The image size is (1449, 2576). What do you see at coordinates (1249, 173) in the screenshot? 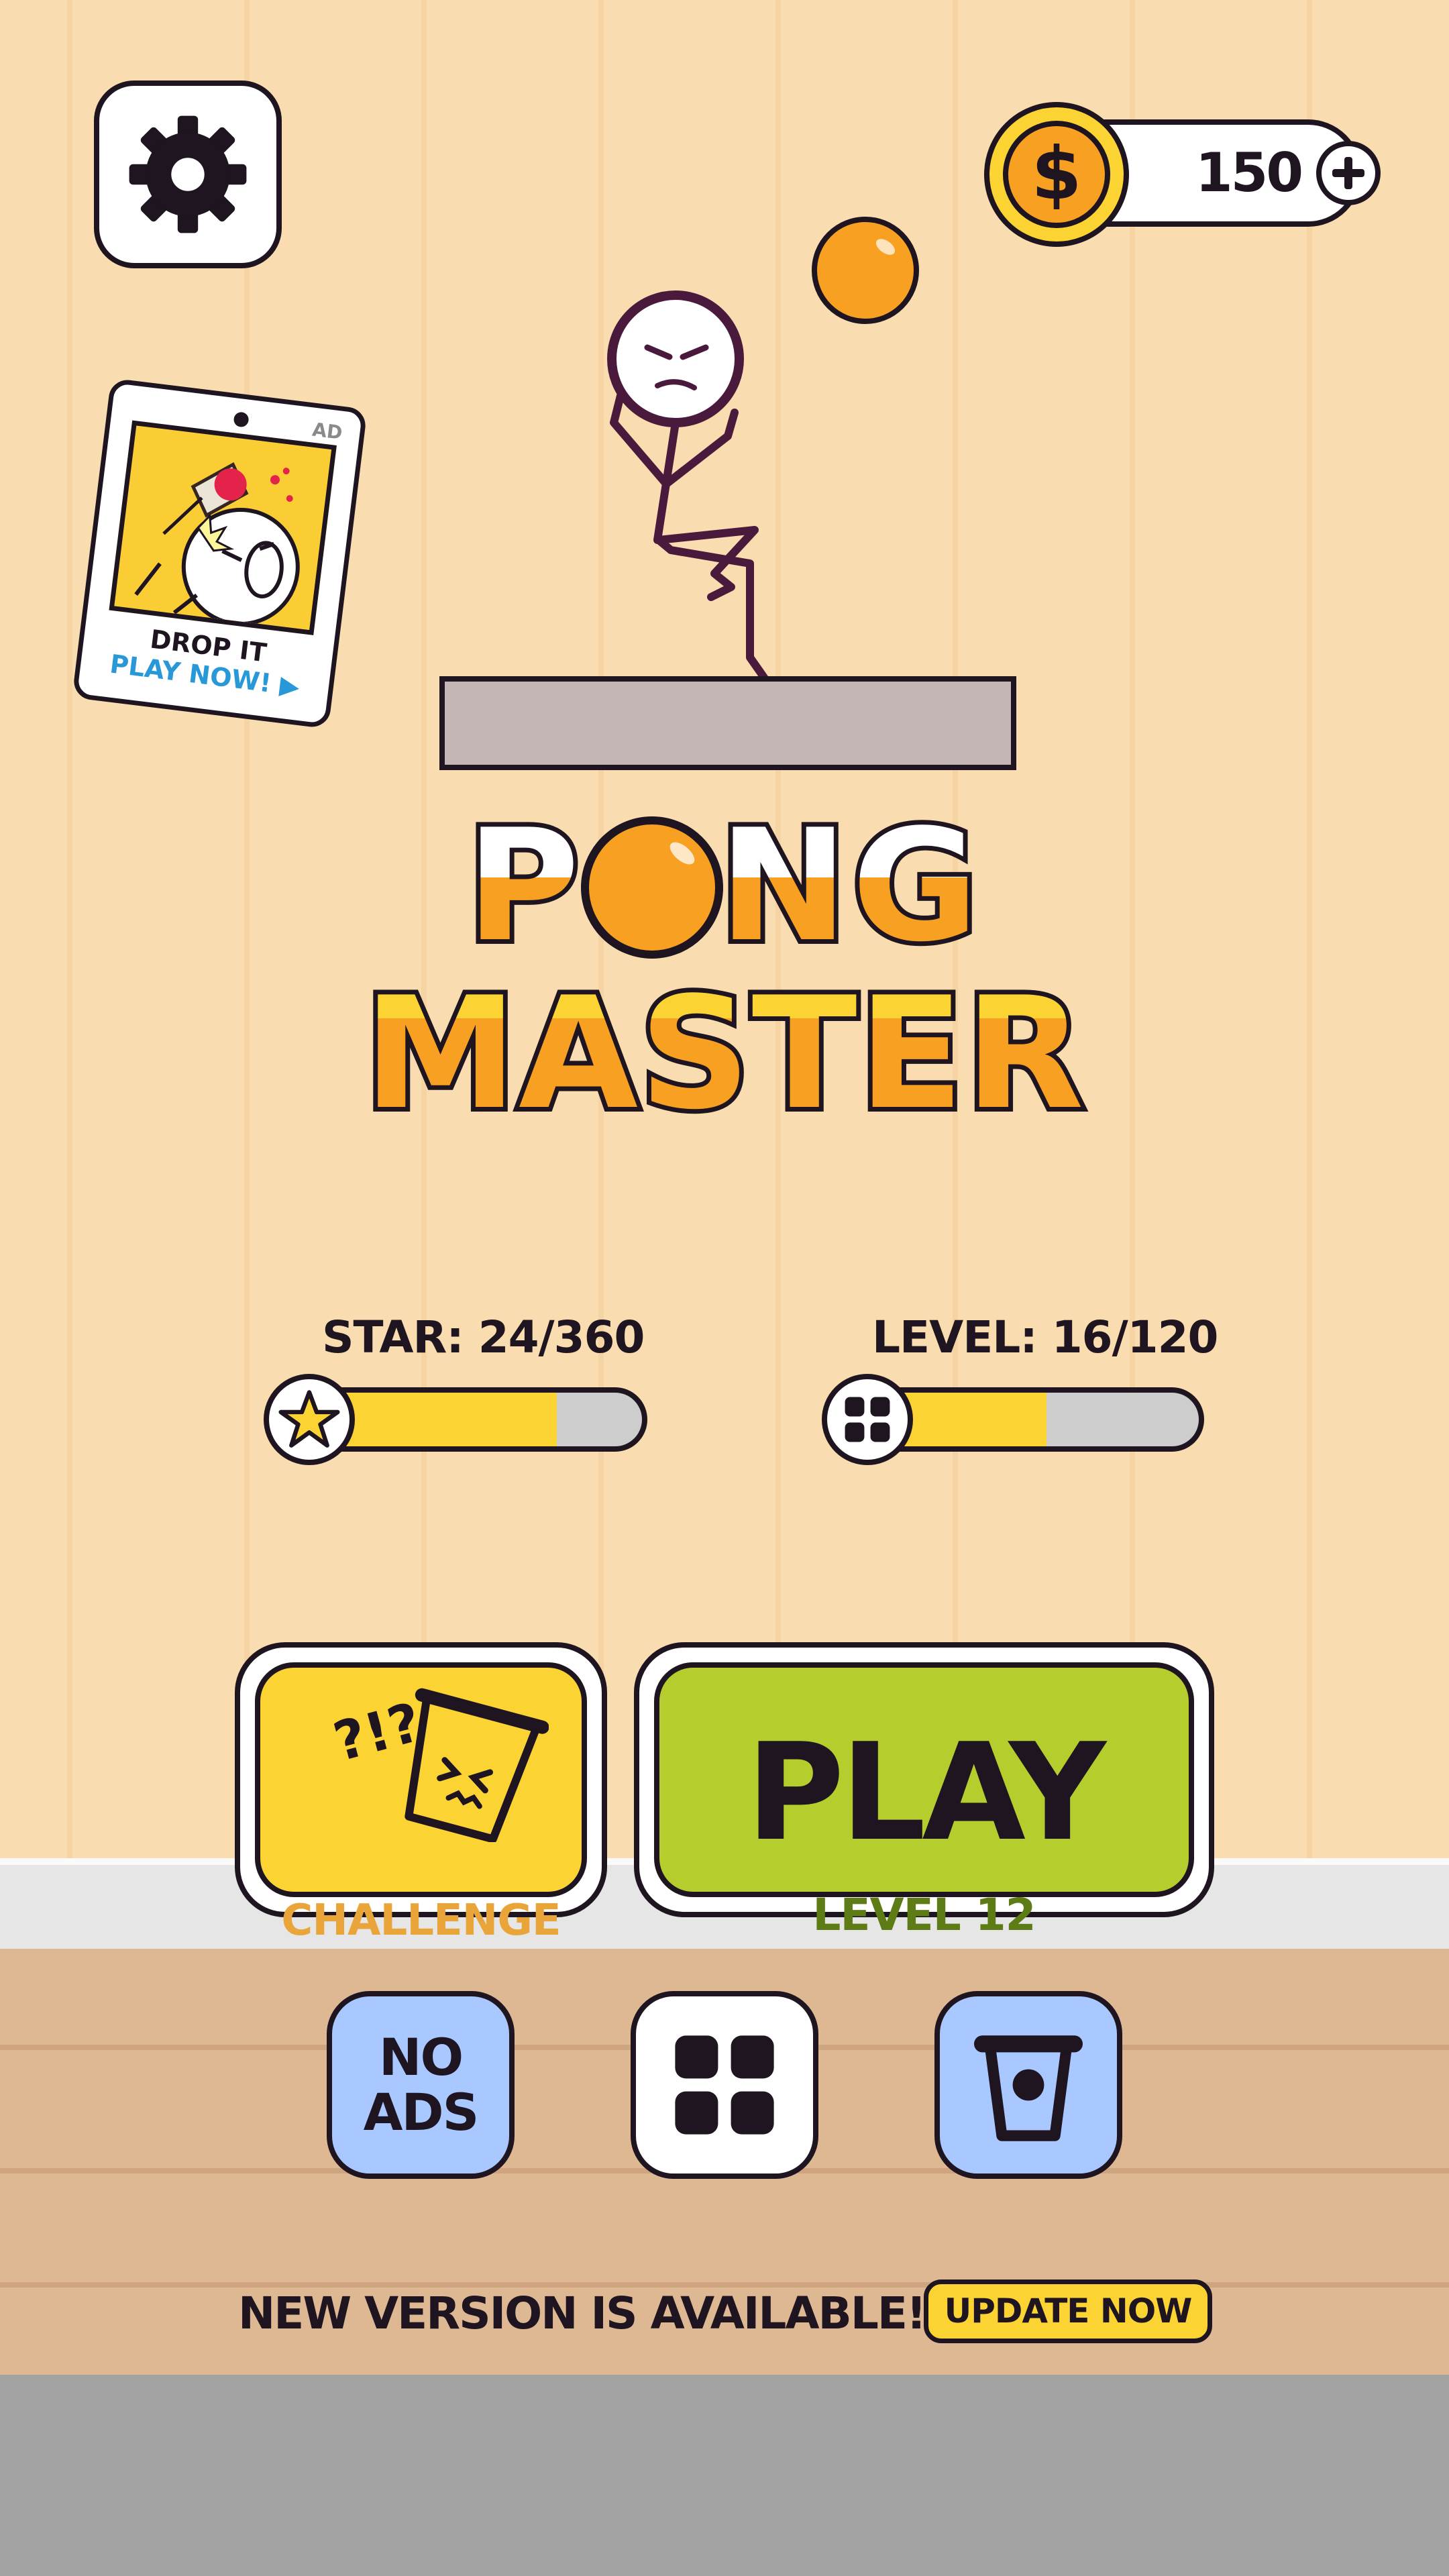
I see `coin-amount: 150` at bounding box center [1249, 173].